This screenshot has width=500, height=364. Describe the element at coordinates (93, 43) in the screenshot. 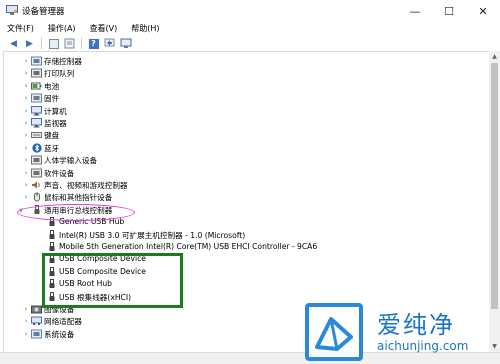

I see `help-icon: ?` at that location.